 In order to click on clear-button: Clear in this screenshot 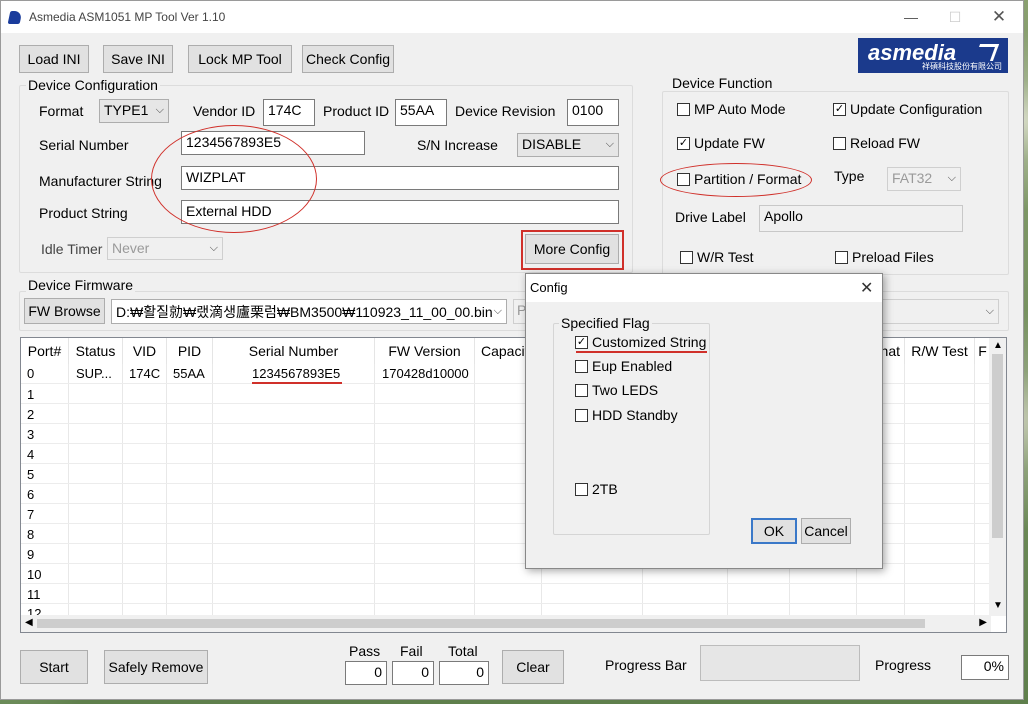, I will do `click(533, 667)`.